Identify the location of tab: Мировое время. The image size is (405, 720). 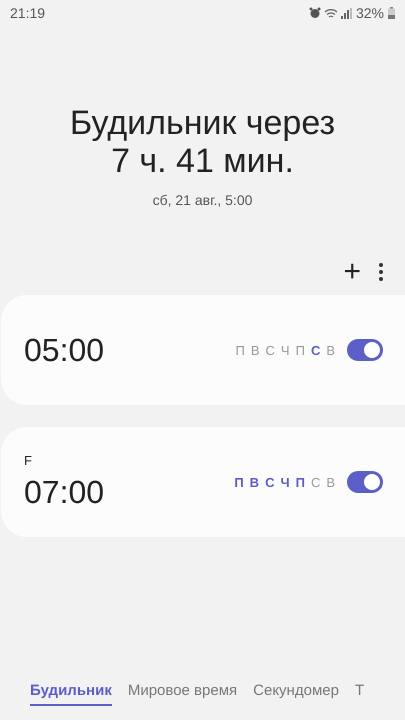
(183, 694).